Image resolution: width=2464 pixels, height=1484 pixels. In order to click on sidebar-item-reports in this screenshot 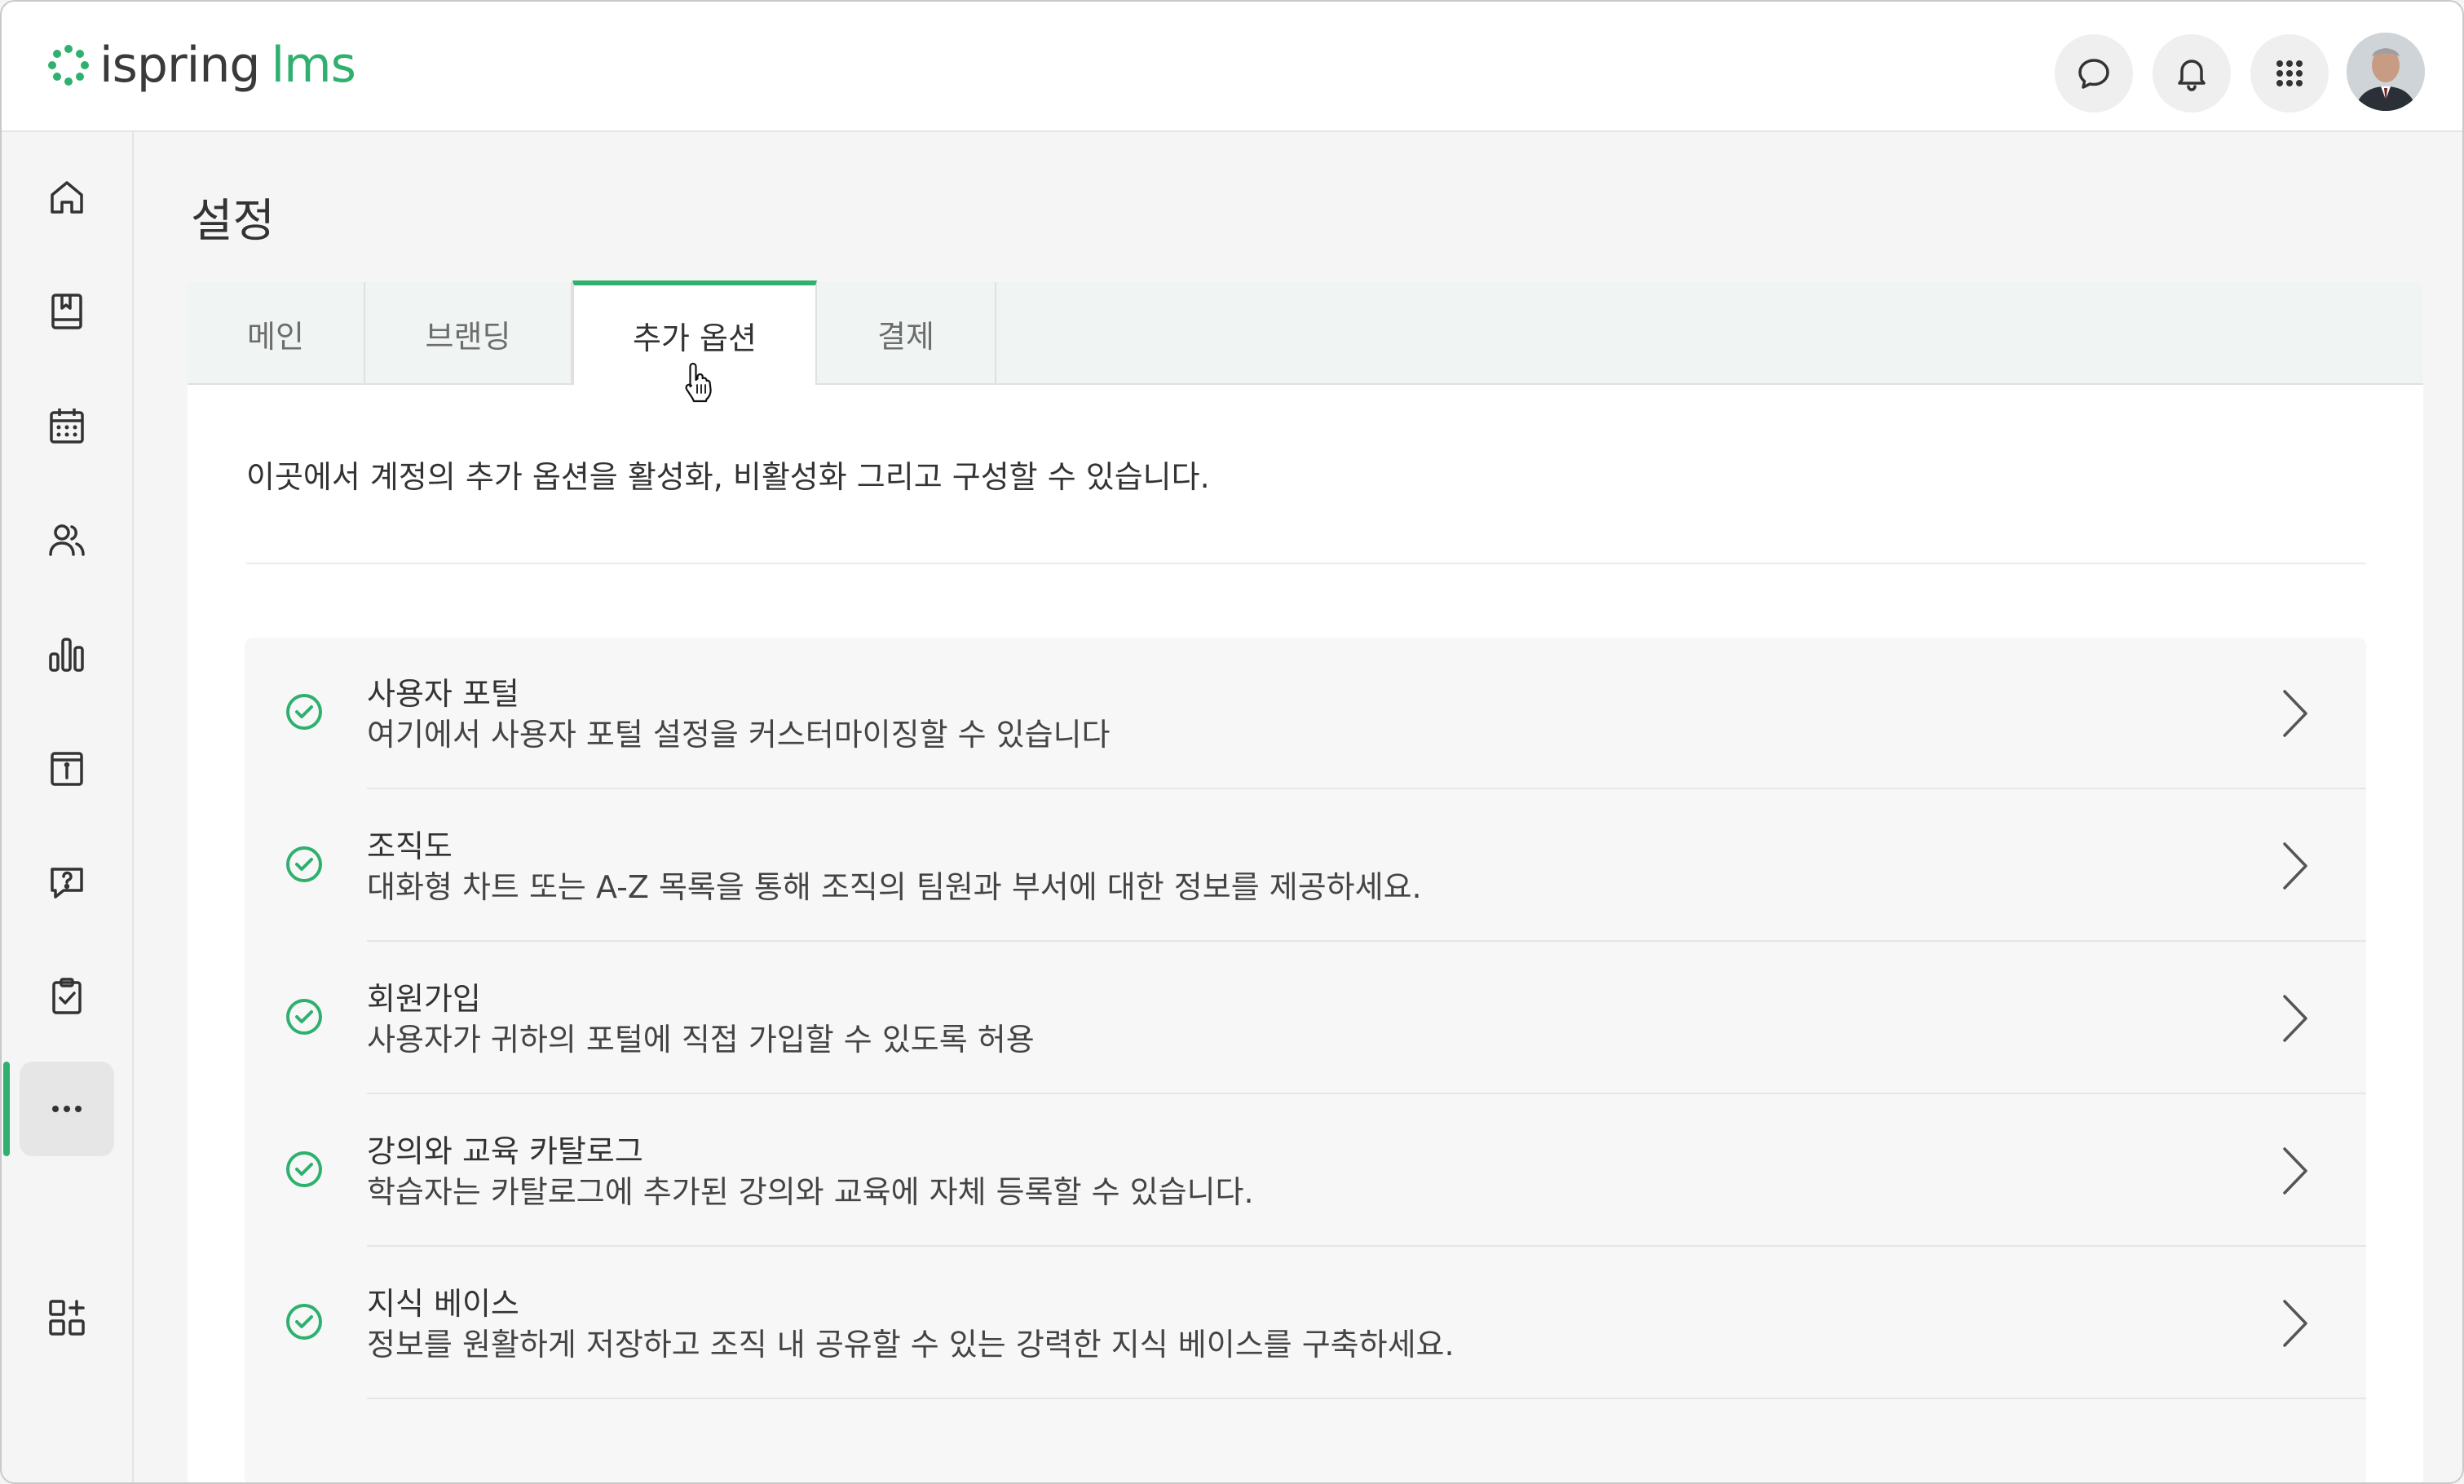, I will do `click(67, 654)`.